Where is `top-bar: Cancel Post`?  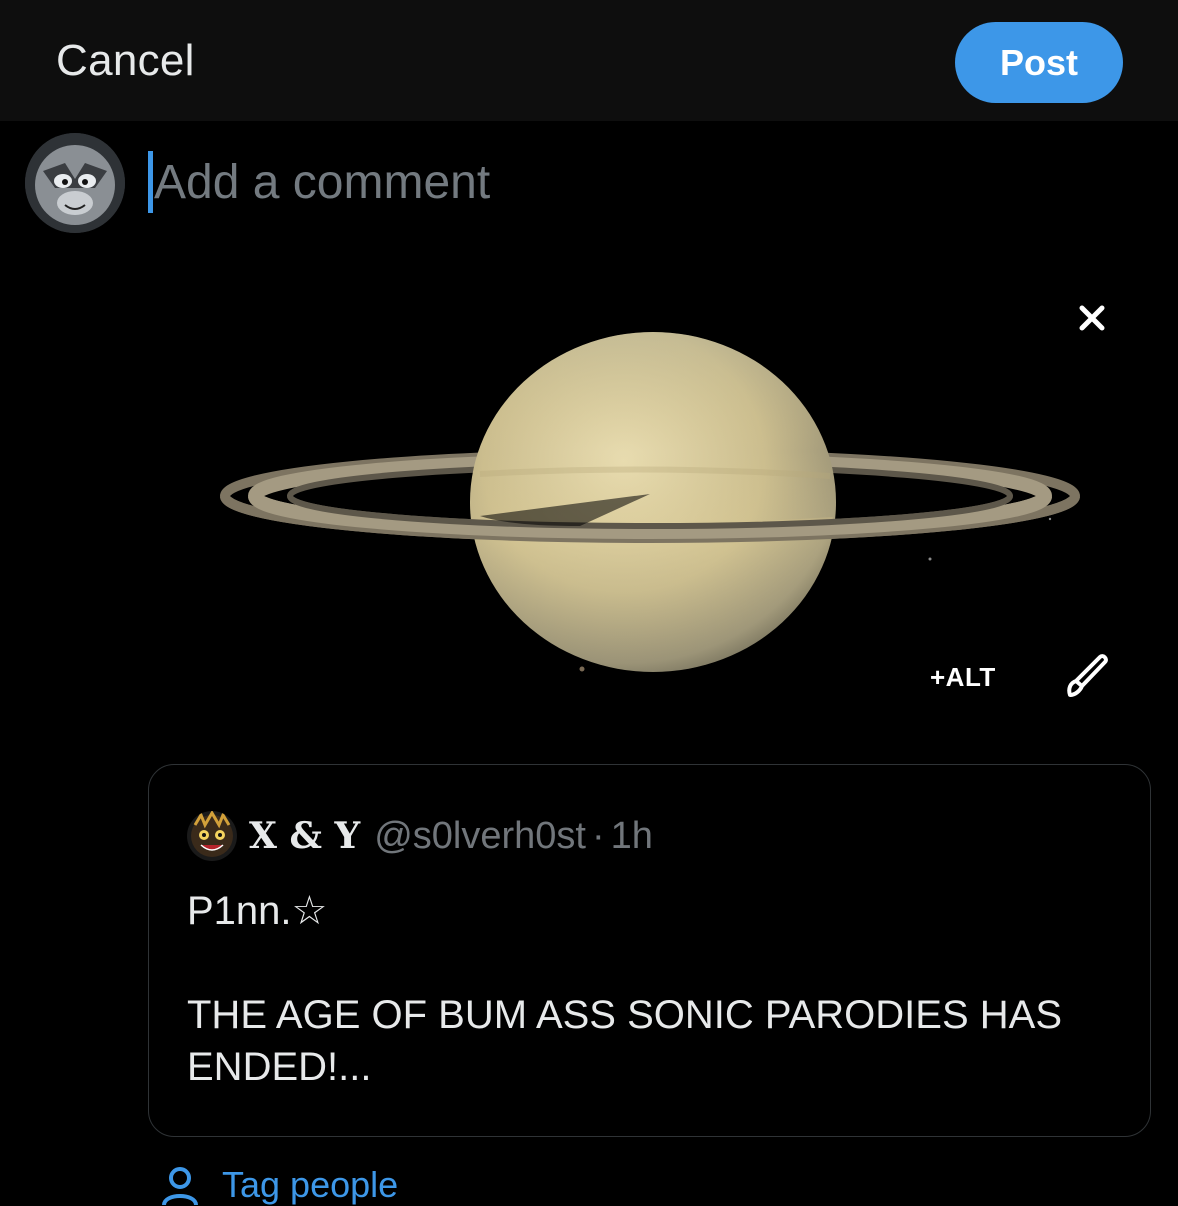
top-bar: Cancel Post is located at coordinates (589, 60).